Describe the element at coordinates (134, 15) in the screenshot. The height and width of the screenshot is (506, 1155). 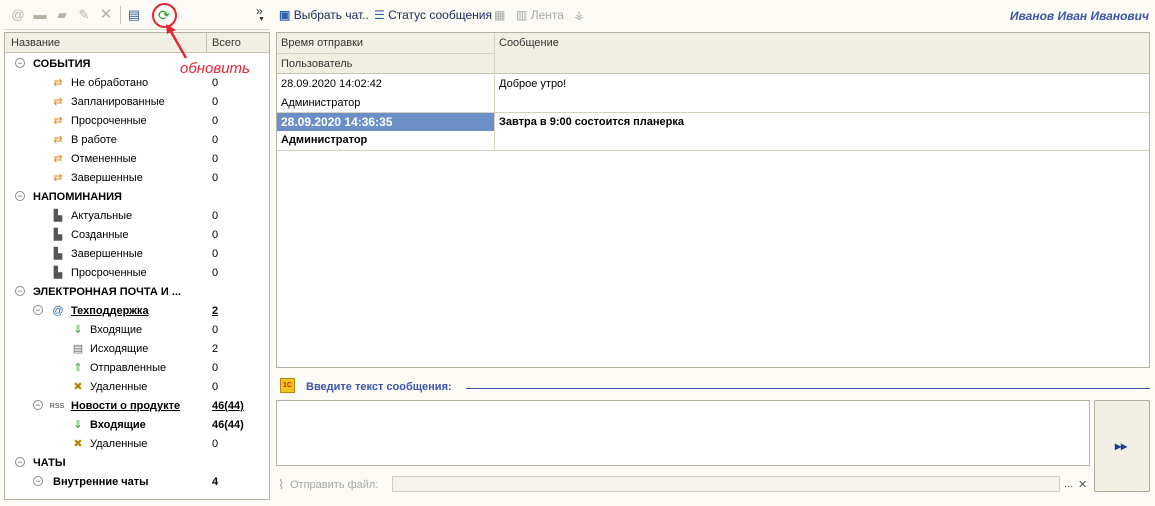
I see `export-icon: ▤` at that location.